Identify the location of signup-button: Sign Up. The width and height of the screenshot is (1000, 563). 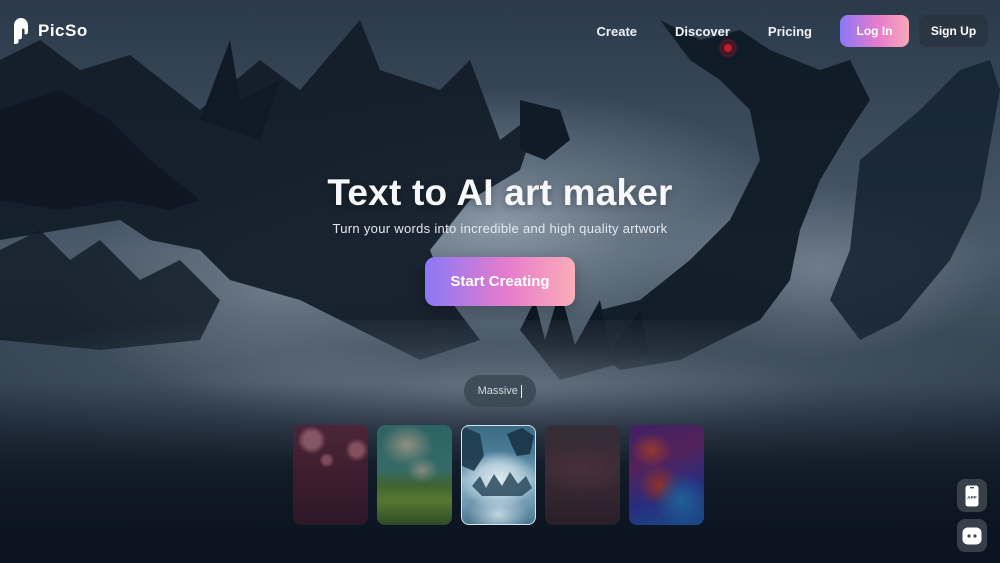
(953, 31).